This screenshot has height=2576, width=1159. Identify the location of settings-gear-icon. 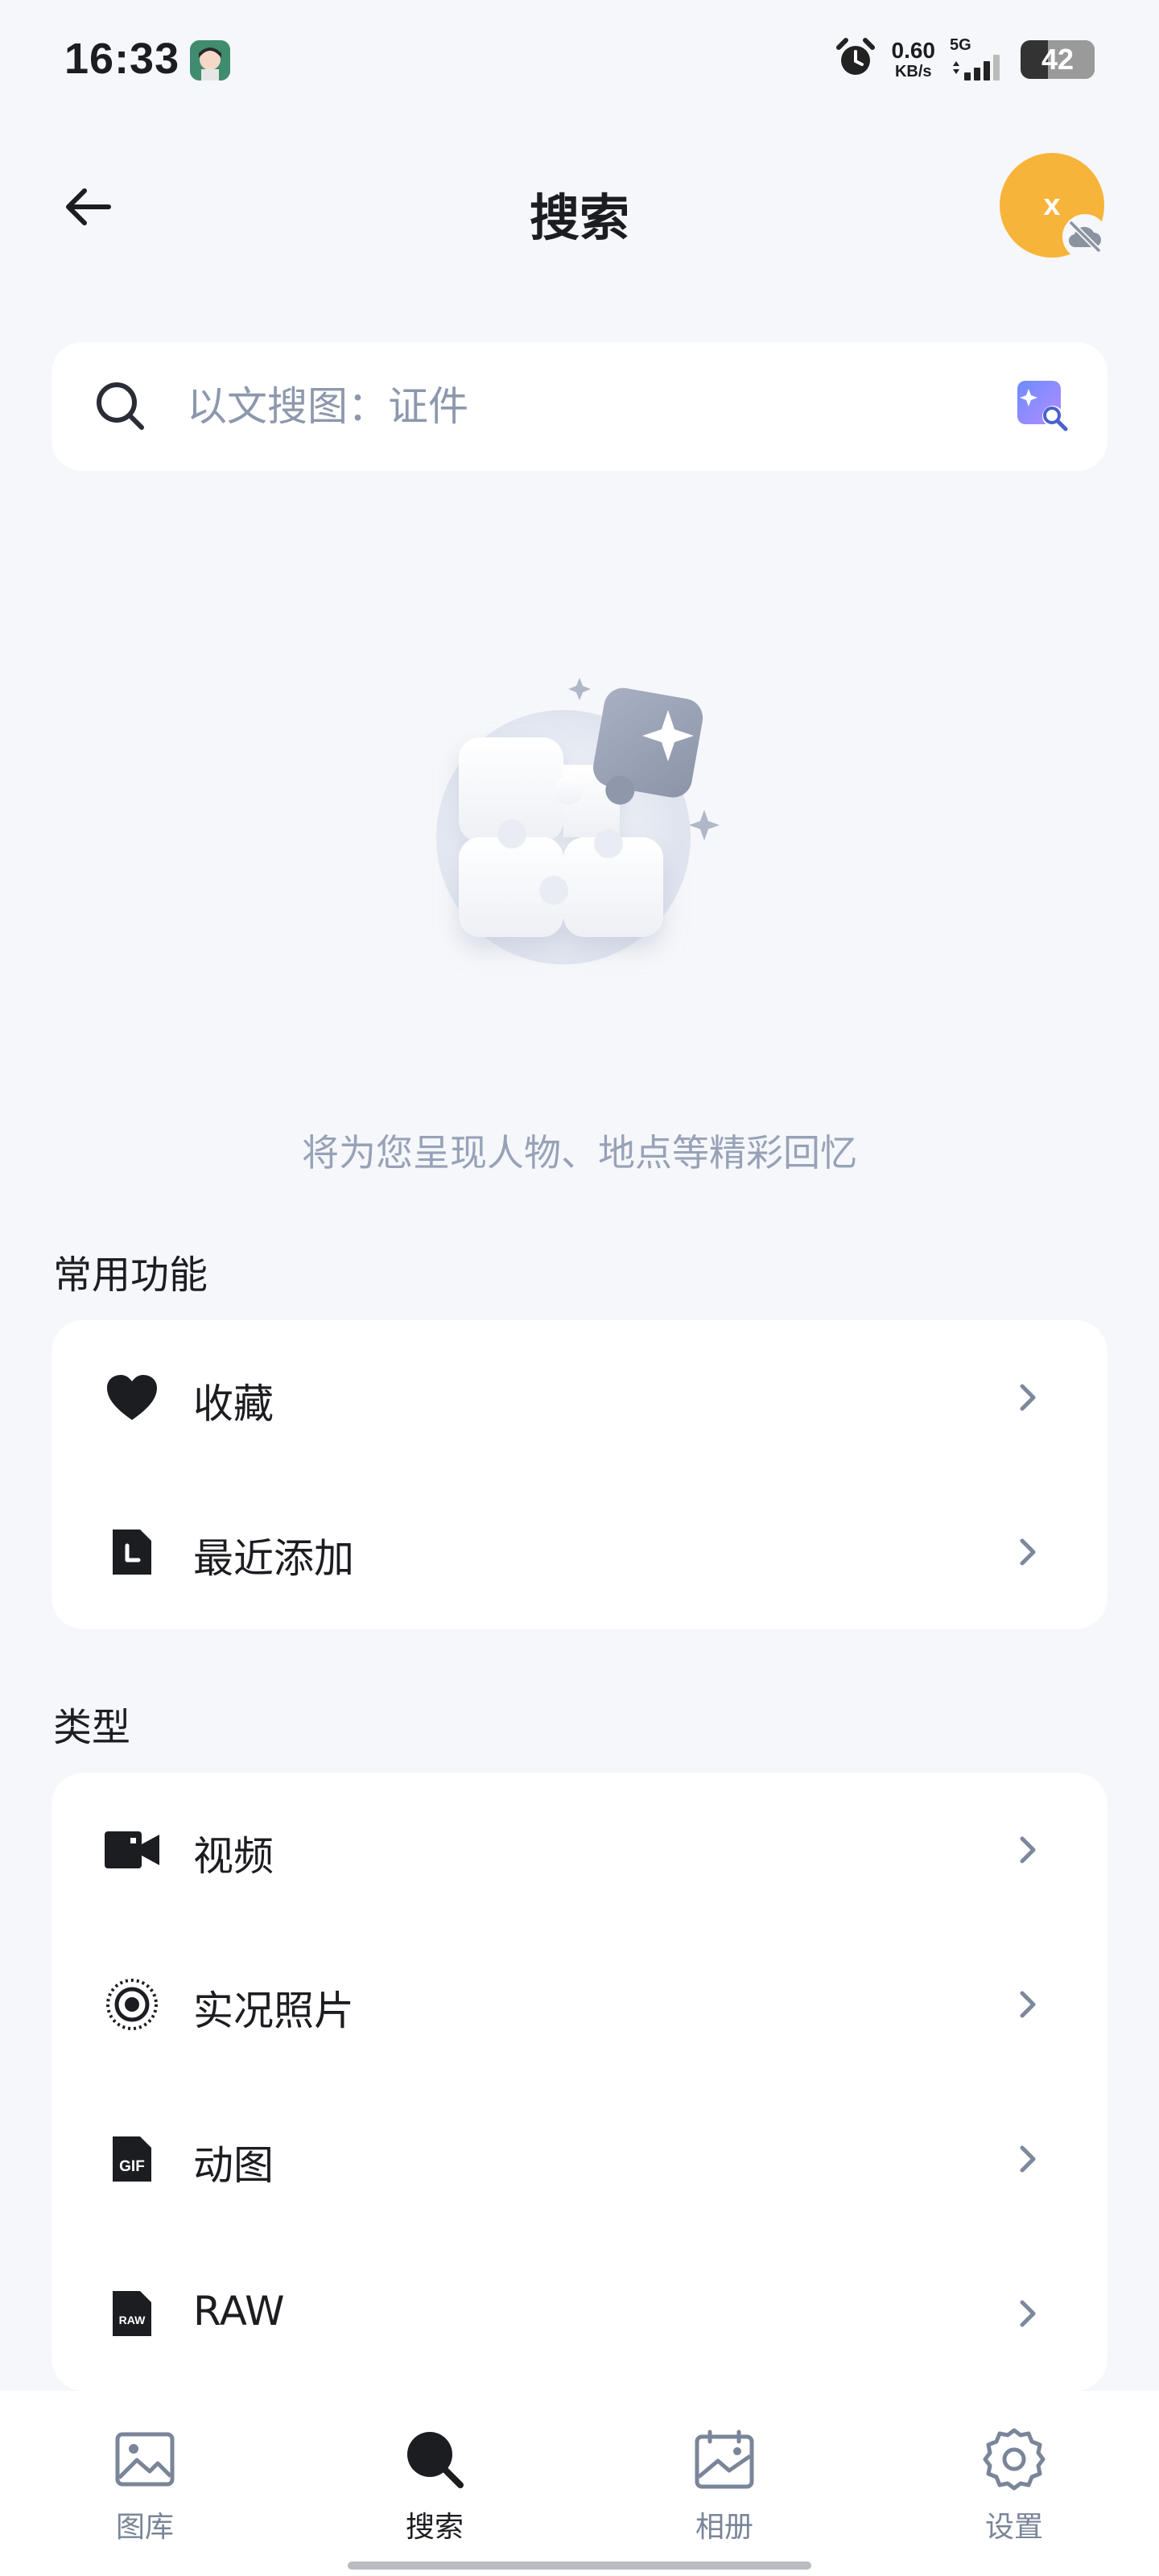
(1014, 2459).